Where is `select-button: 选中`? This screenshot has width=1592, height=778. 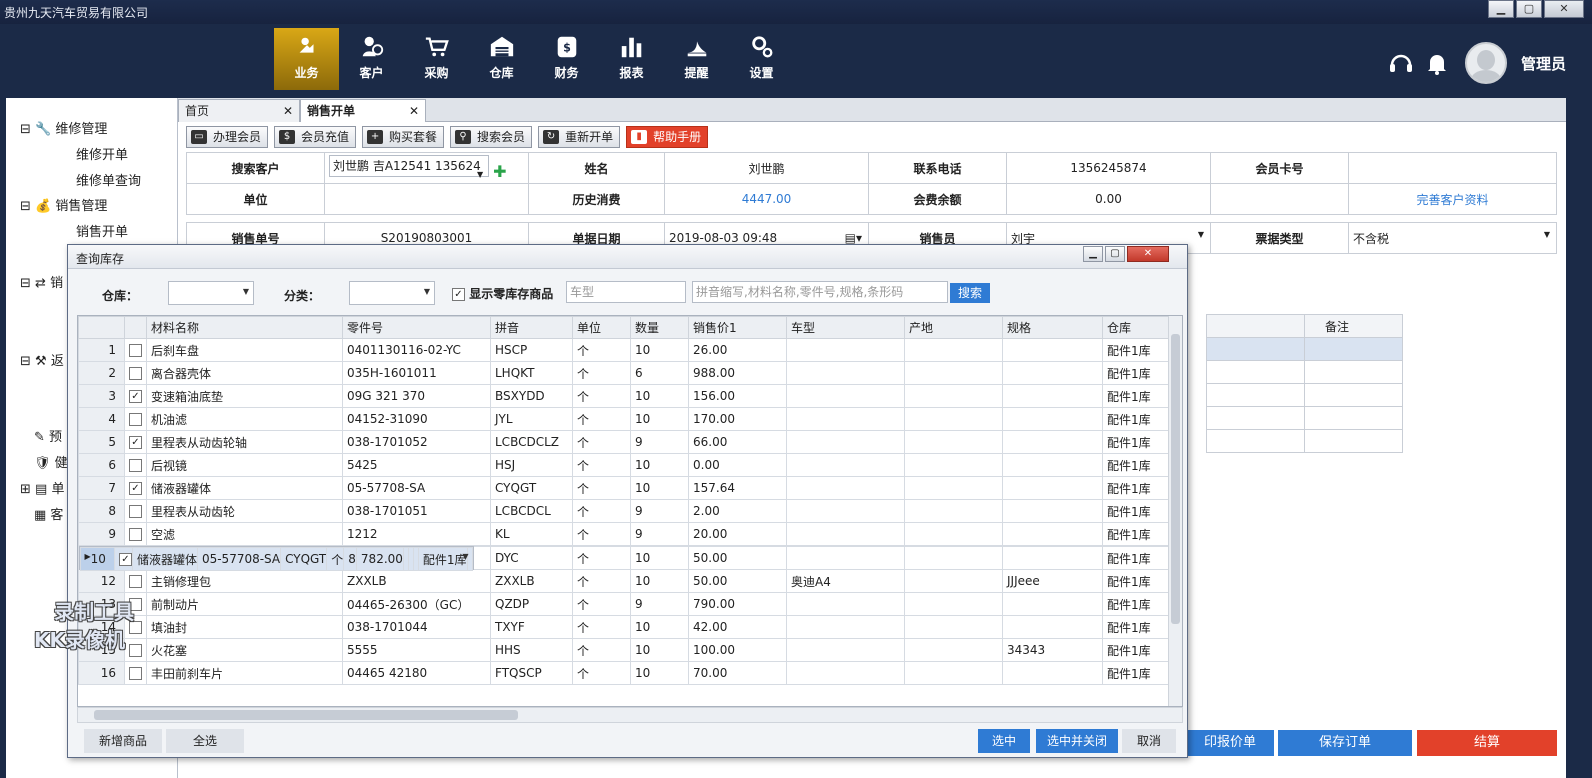 select-button: 选中 is located at coordinates (1004, 741).